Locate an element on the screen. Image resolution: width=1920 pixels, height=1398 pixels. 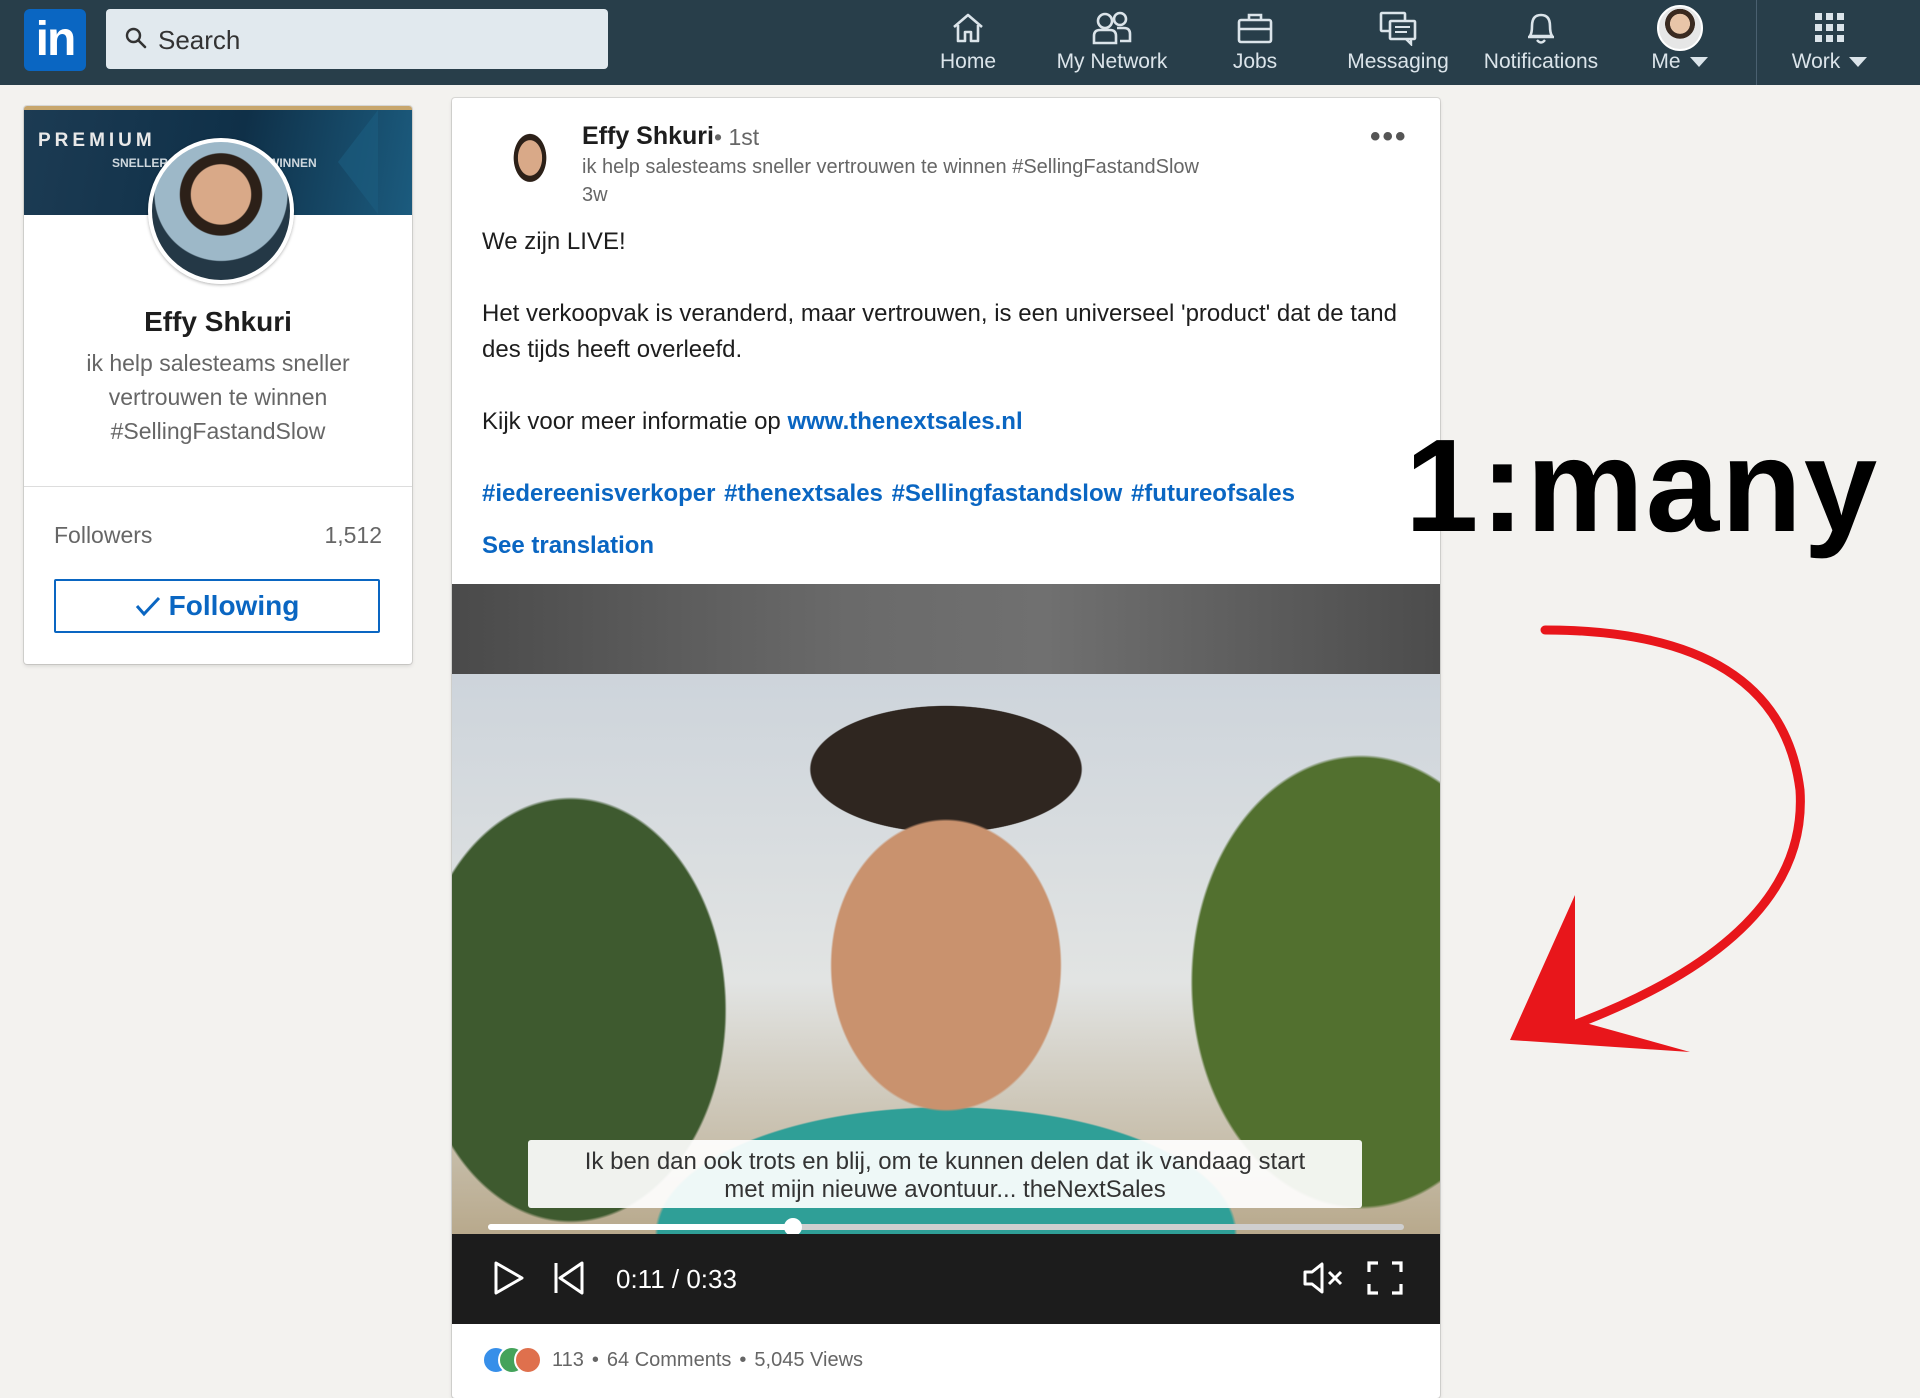
post-timestamp: 3w is located at coordinates (595, 195).